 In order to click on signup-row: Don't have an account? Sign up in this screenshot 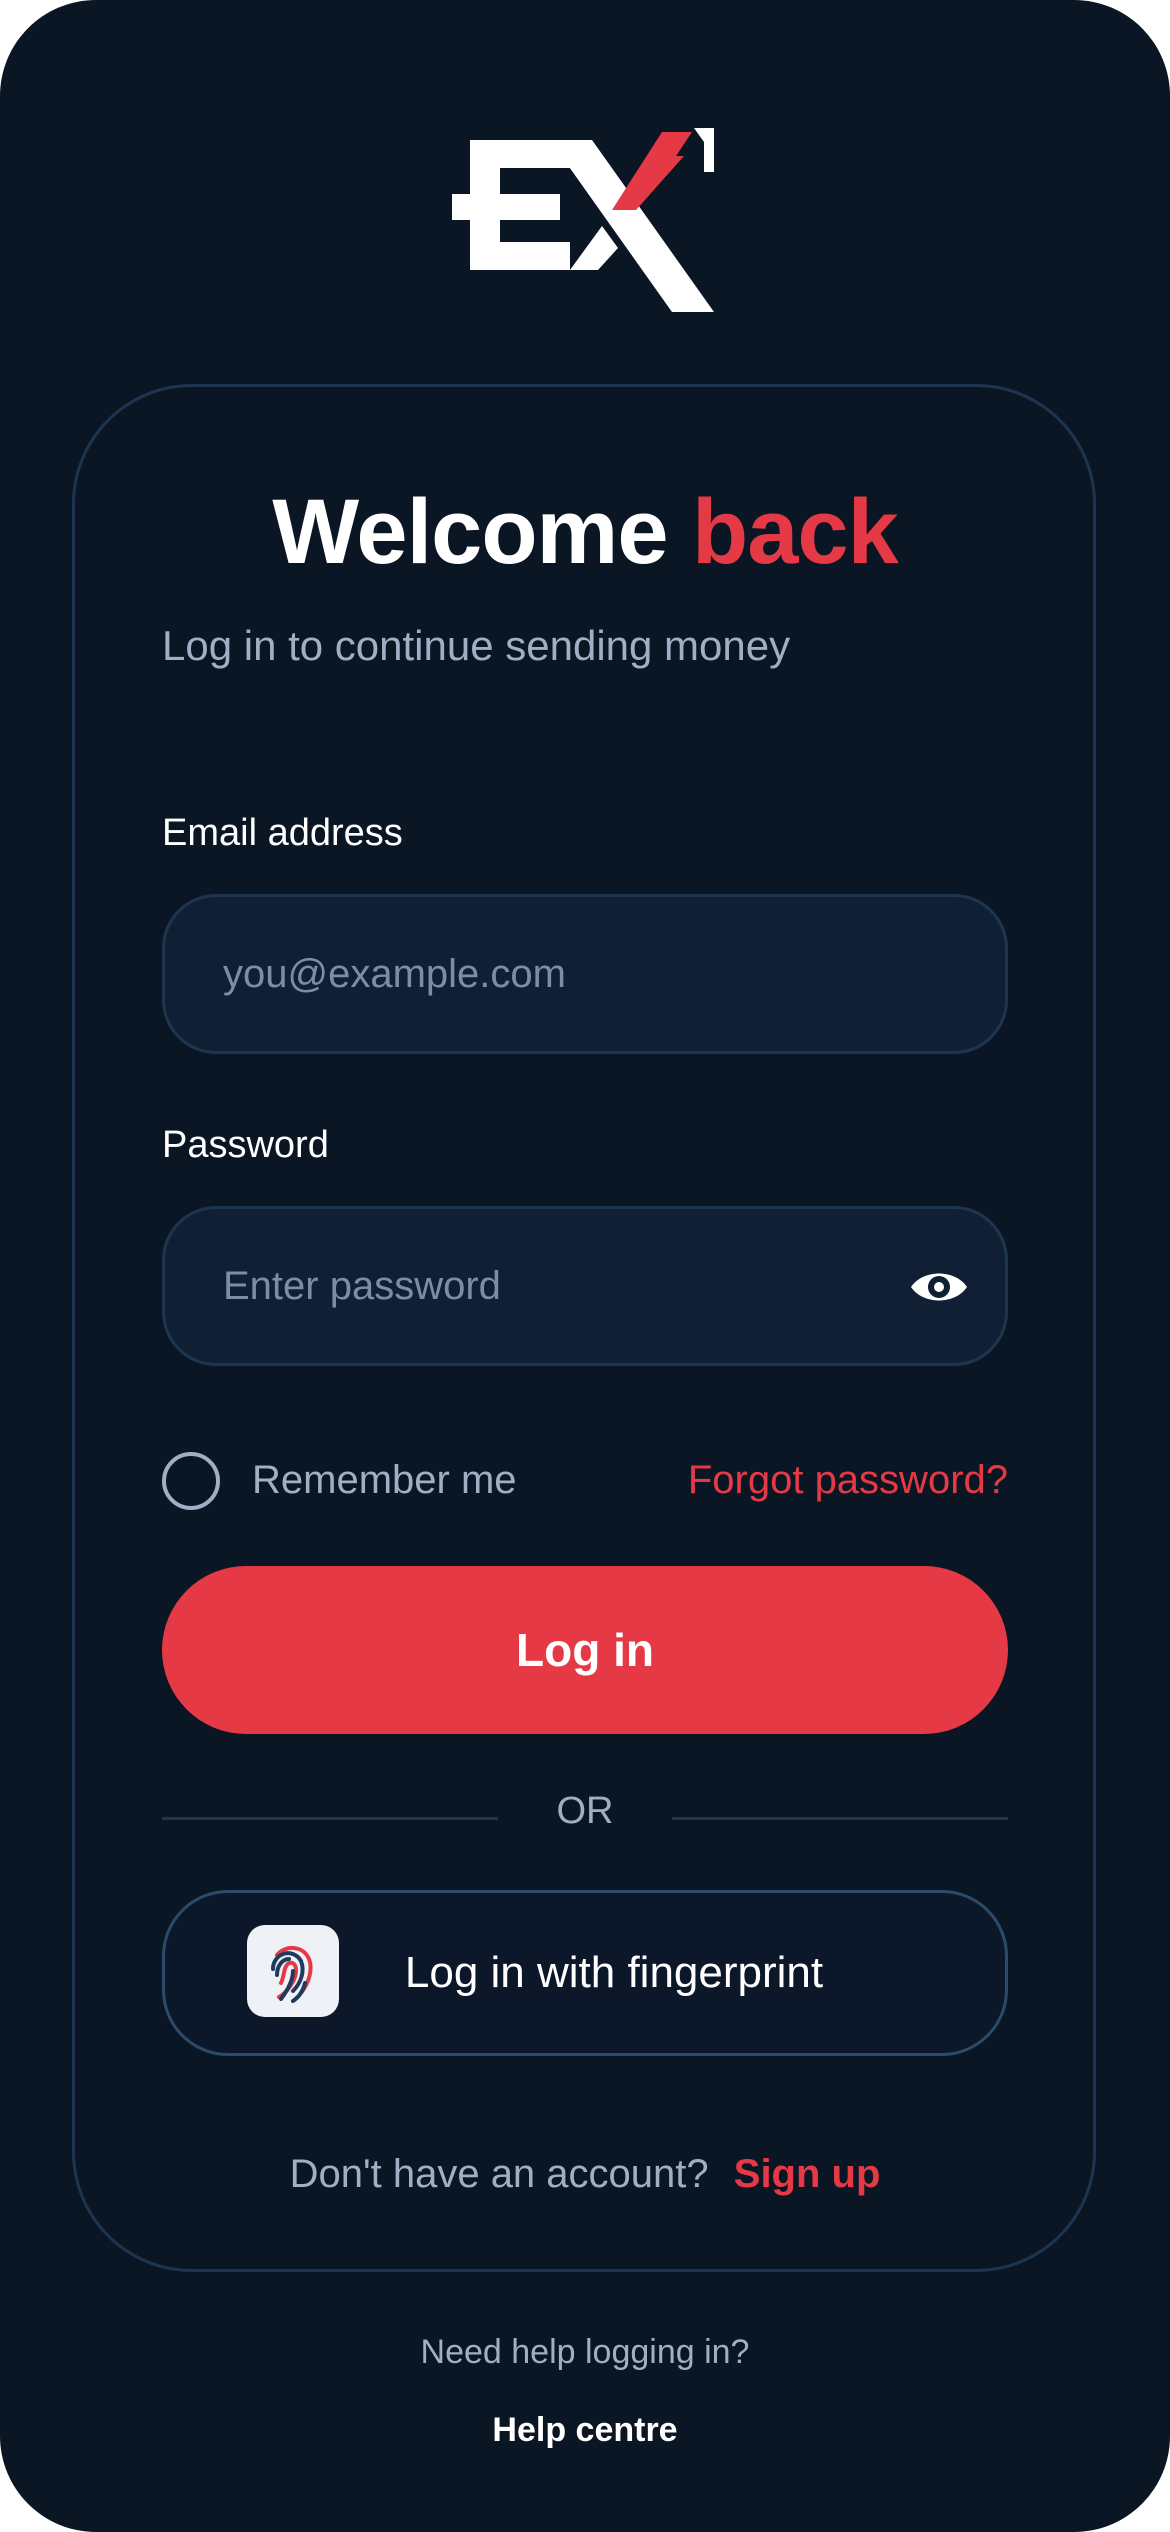, I will do `click(585, 2174)`.